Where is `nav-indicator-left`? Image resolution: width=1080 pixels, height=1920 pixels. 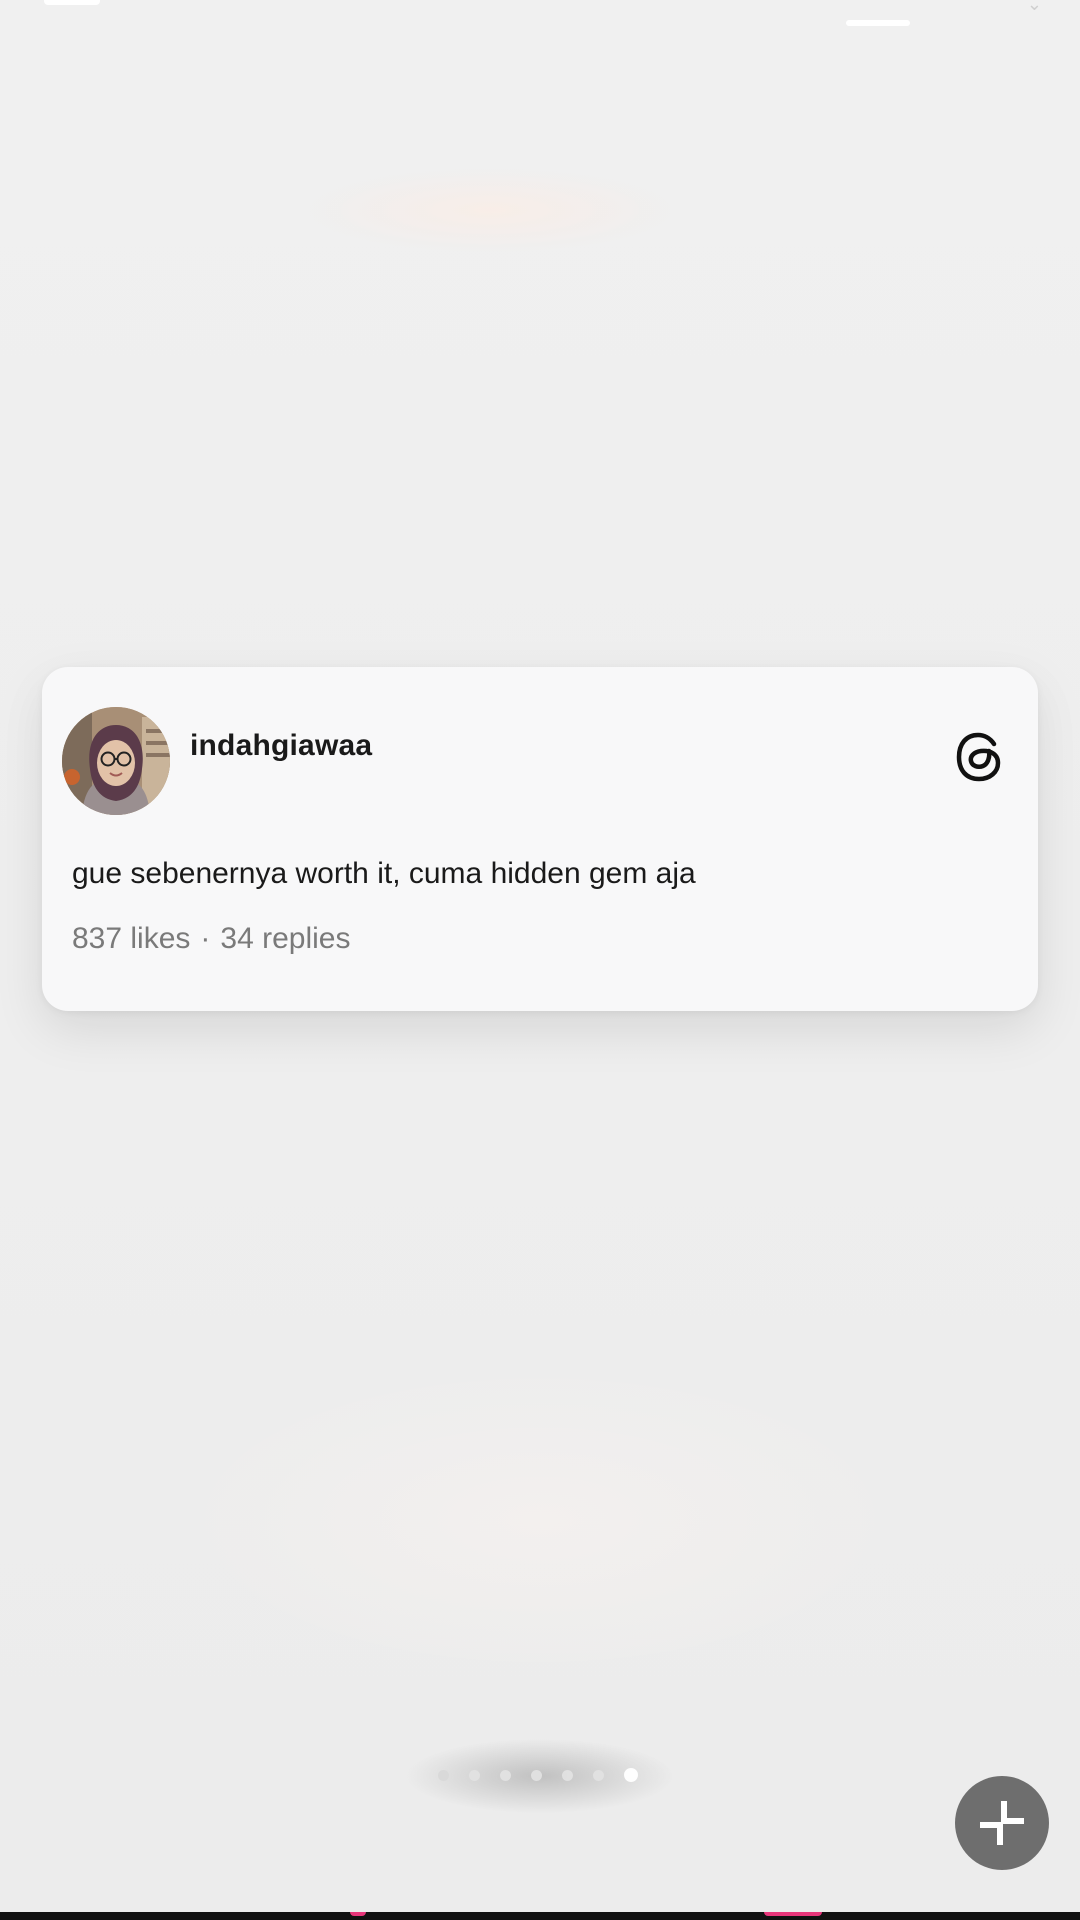
nav-indicator-left is located at coordinates (358, 1914).